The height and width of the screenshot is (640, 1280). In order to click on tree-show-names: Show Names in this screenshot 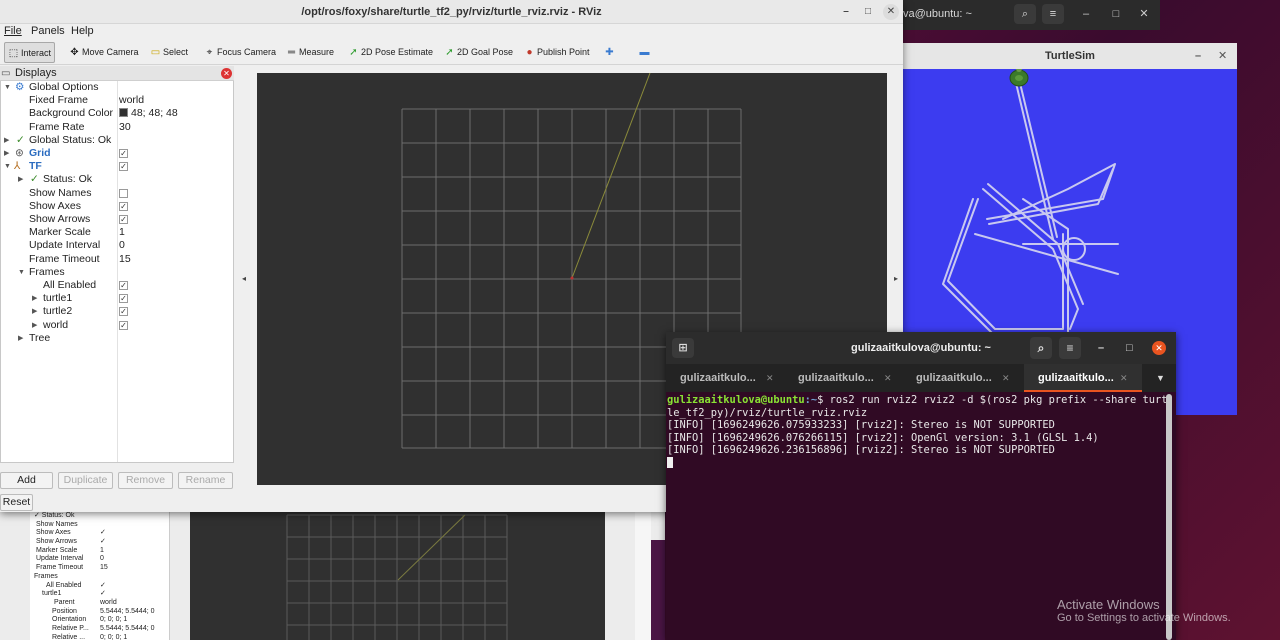, I will do `click(117, 193)`.